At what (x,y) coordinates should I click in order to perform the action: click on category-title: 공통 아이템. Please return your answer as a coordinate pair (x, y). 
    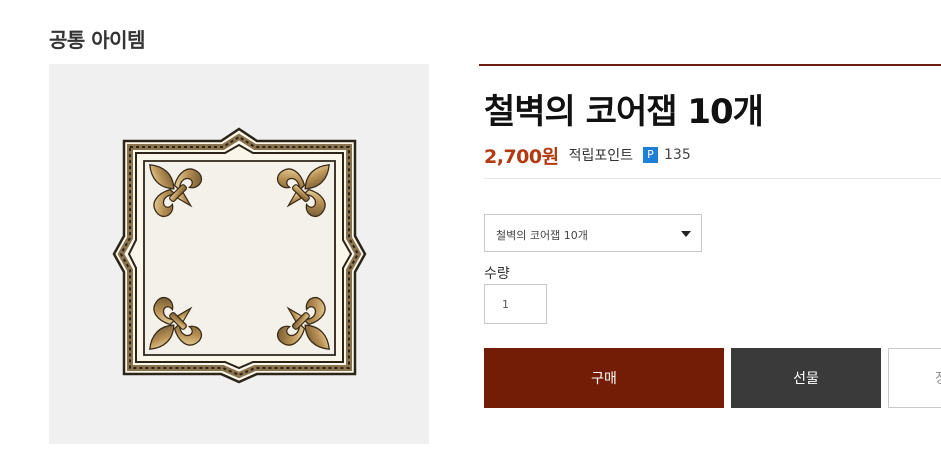
    Looking at the image, I should click on (97, 40).